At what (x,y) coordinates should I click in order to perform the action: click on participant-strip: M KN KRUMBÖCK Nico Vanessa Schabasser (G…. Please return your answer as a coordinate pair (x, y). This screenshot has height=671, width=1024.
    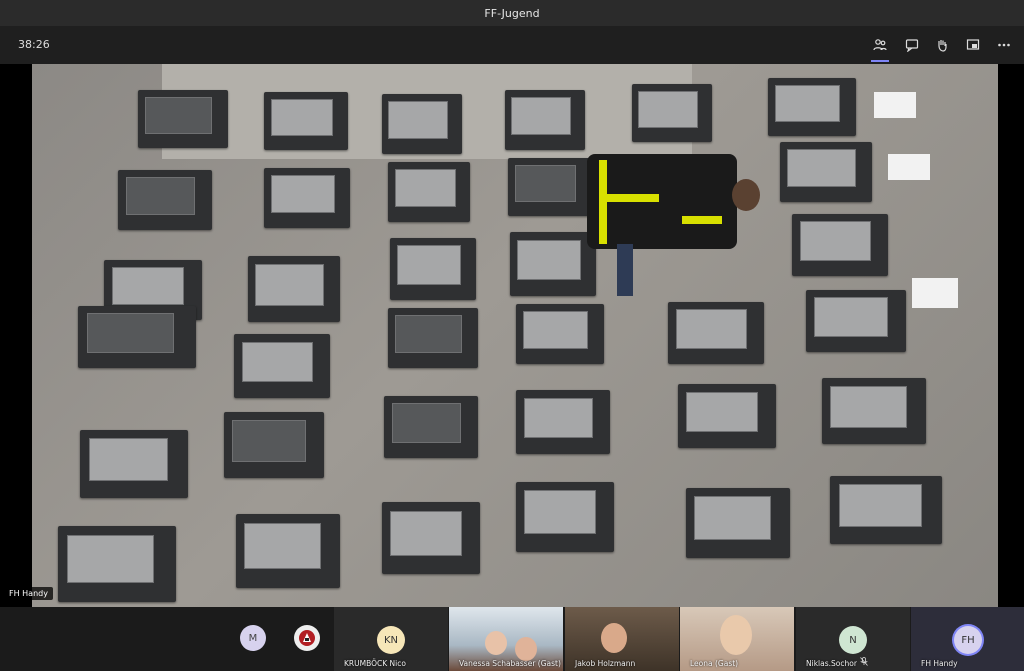
    Looking at the image, I should click on (512, 639).